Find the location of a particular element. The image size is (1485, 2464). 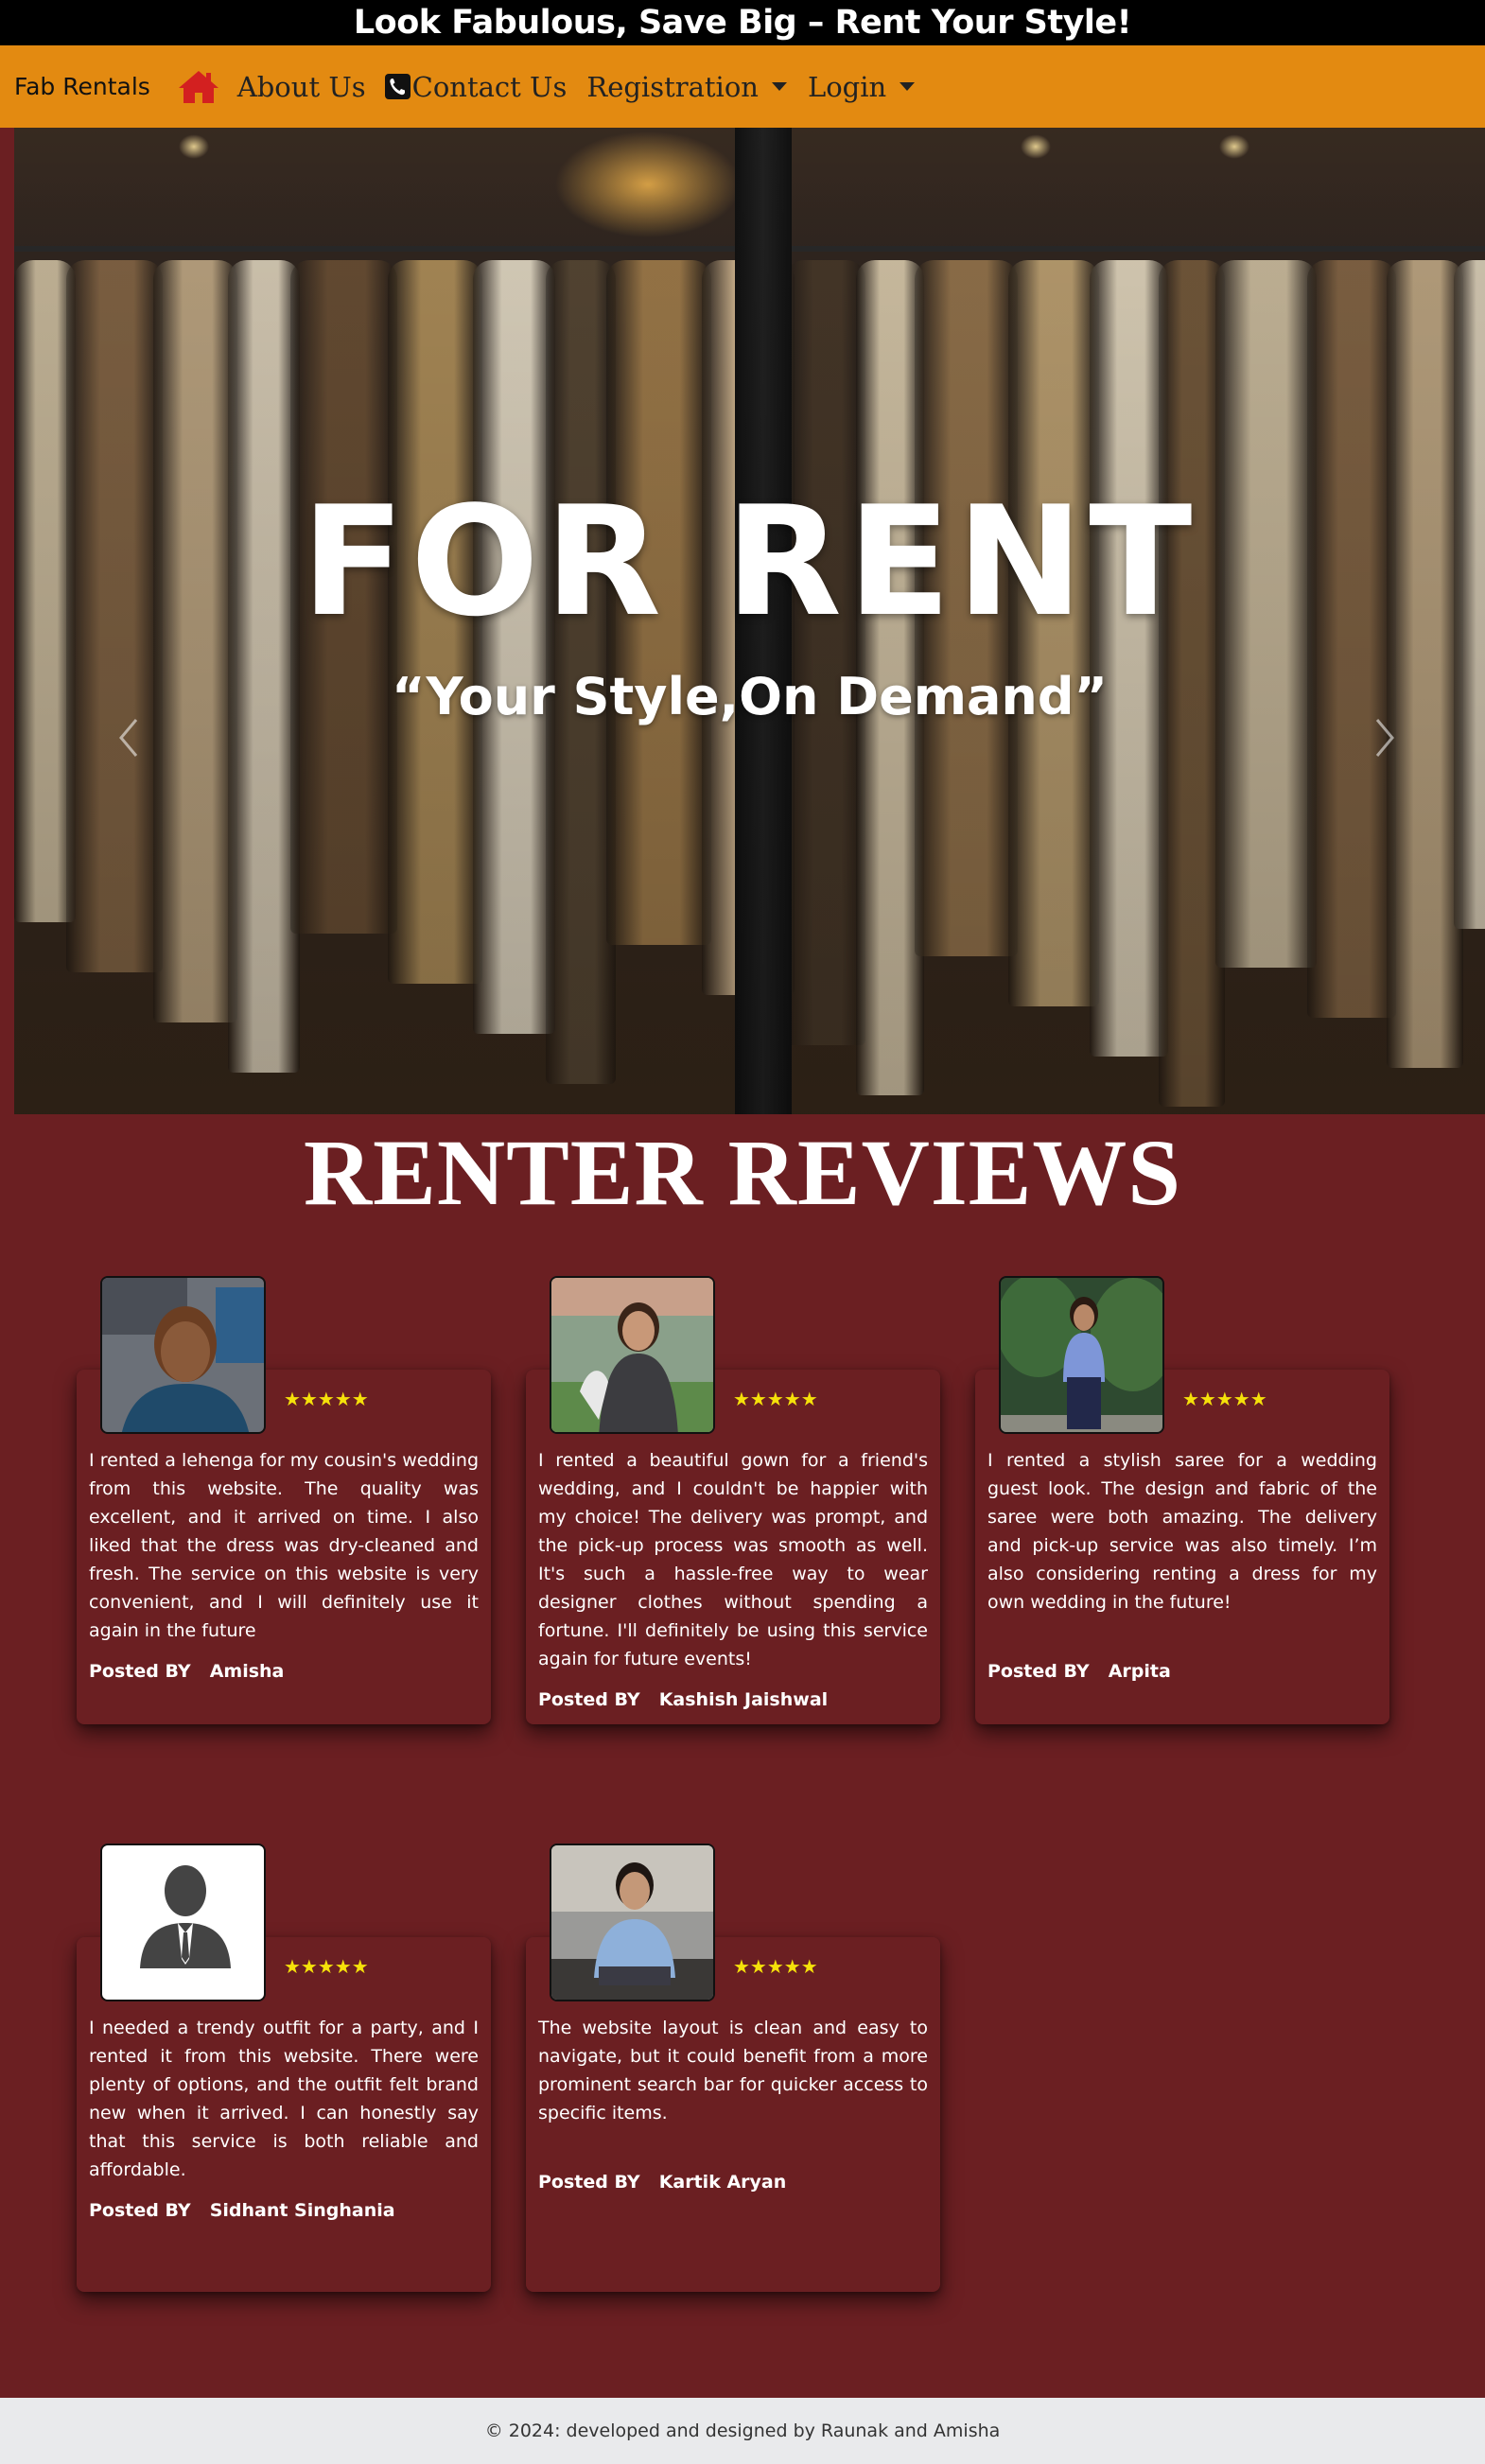

hero-subtitle: “Your Style,On Demand” is located at coordinates (750, 696).